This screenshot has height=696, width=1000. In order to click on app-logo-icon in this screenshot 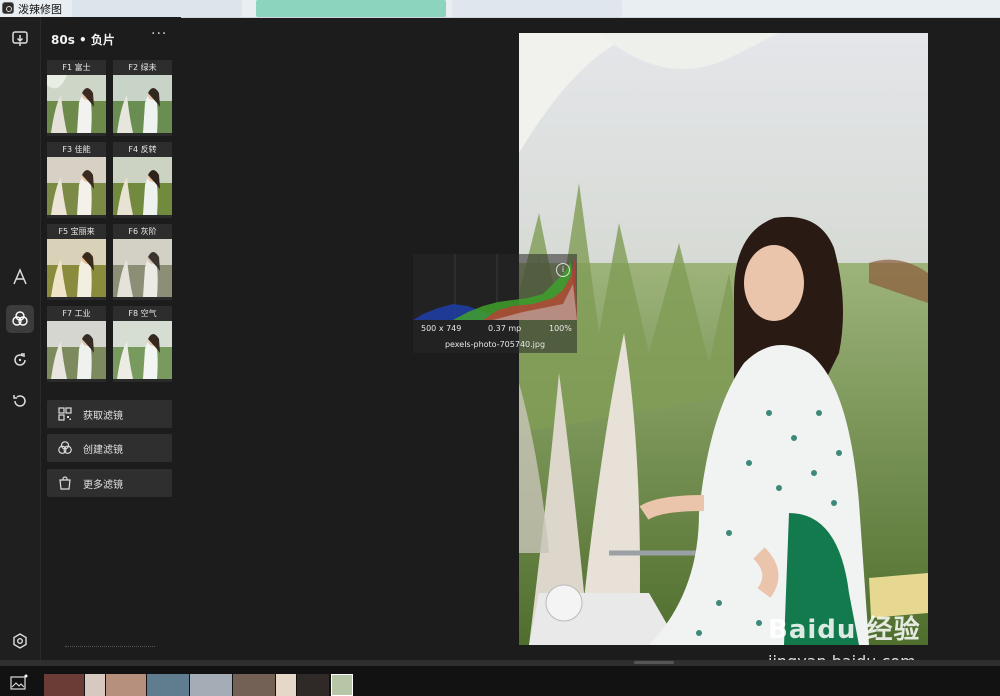, I will do `click(8, 8)`.